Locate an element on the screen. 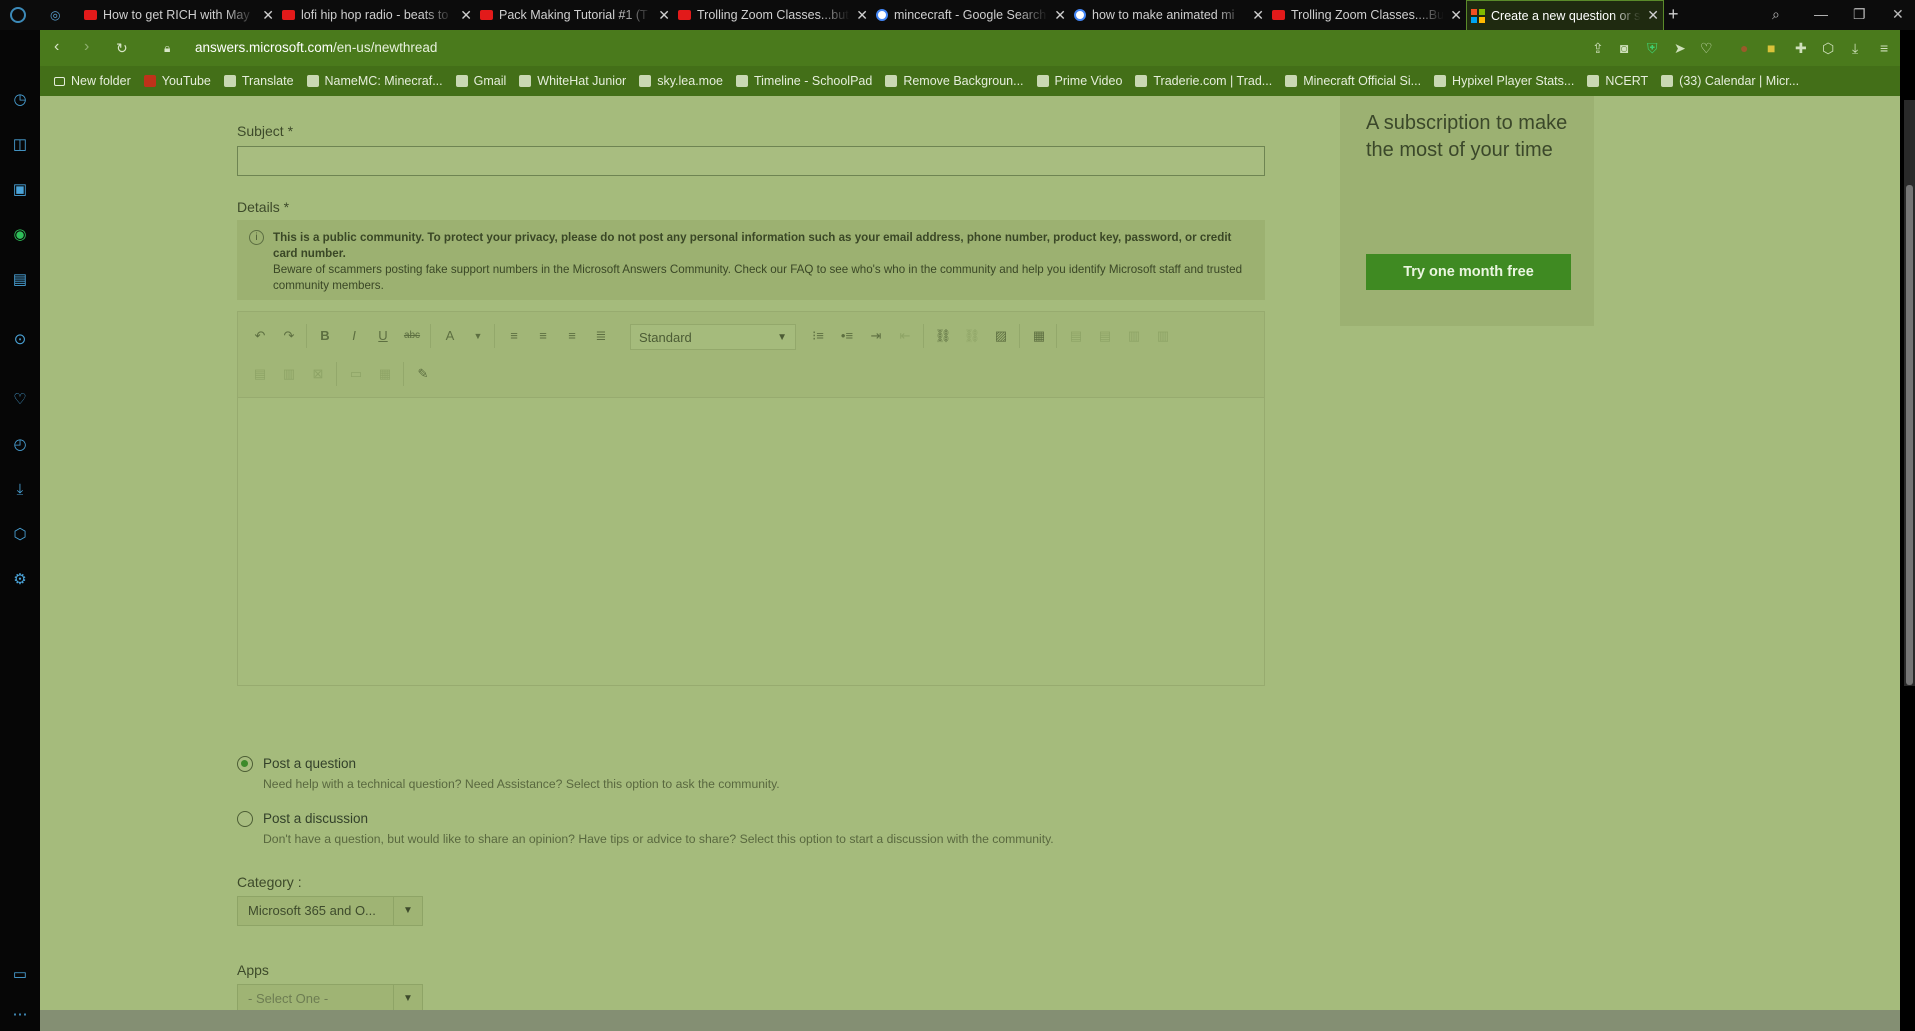  url-field: answers.microsoft.com/en-us/newthread is located at coordinates (316, 47).